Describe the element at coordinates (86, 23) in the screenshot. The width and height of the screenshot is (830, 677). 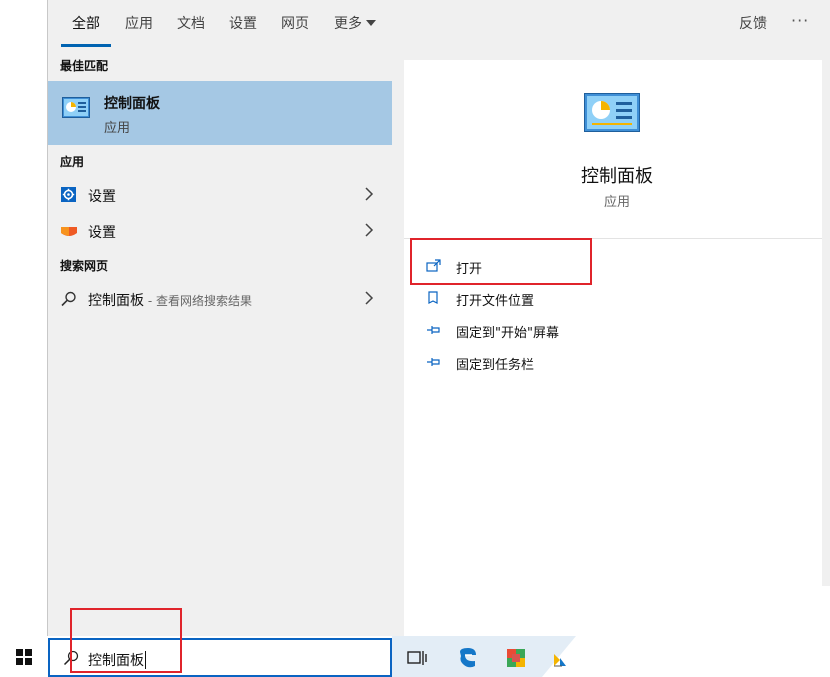
I see `tab-all: 全部` at that location.